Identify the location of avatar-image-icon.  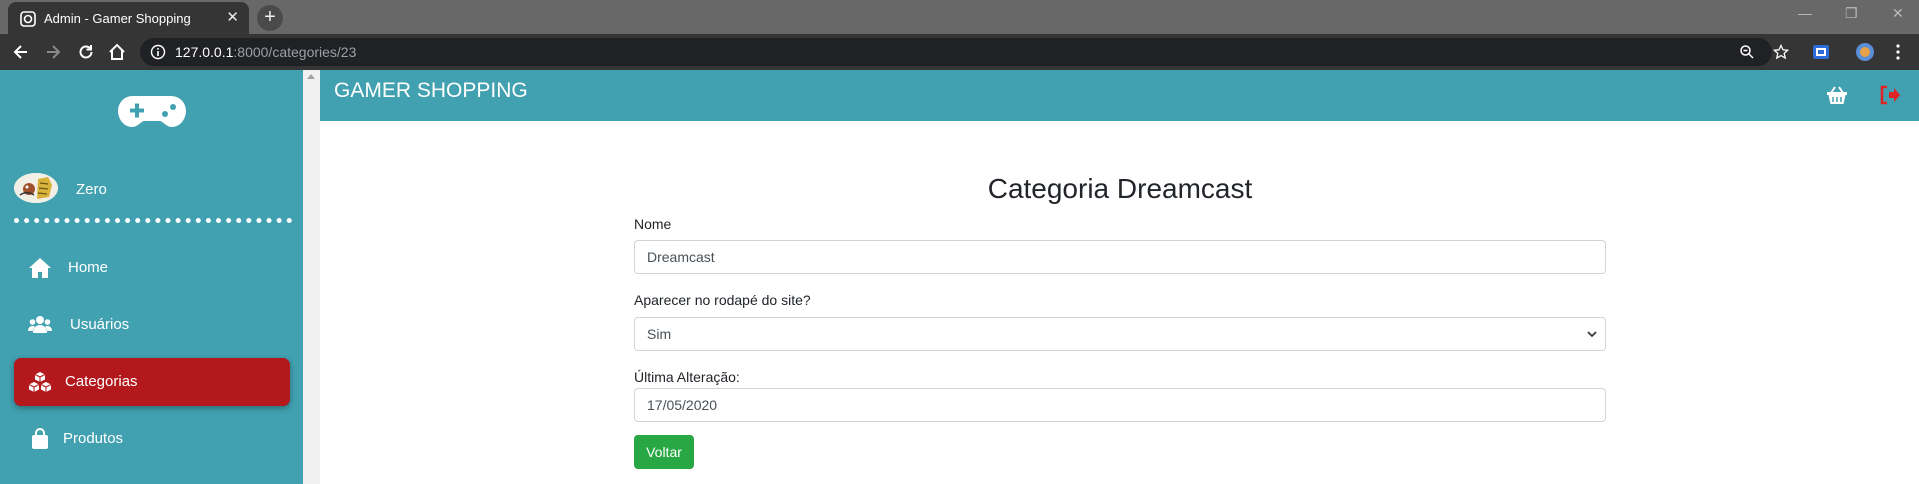
(36, 188).